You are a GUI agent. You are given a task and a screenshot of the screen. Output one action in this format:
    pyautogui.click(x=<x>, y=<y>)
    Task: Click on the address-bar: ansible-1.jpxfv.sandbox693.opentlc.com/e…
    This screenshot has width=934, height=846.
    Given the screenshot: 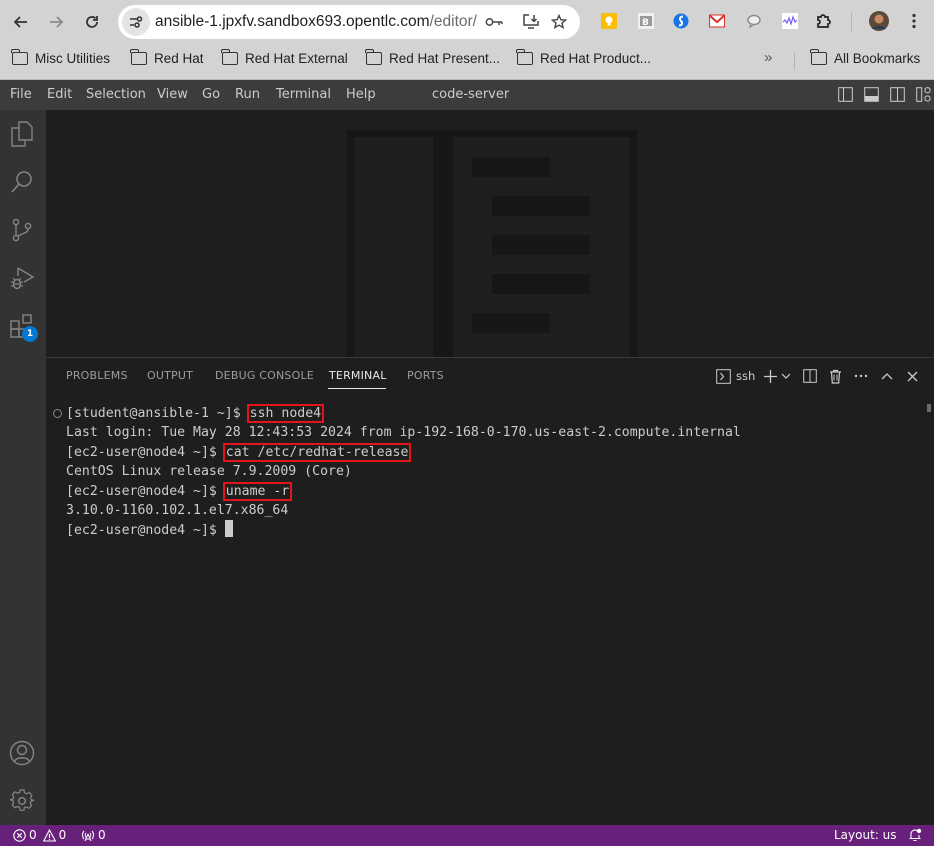 What is the action you would take?
    pyautogui.click(x=349, y=22)
    